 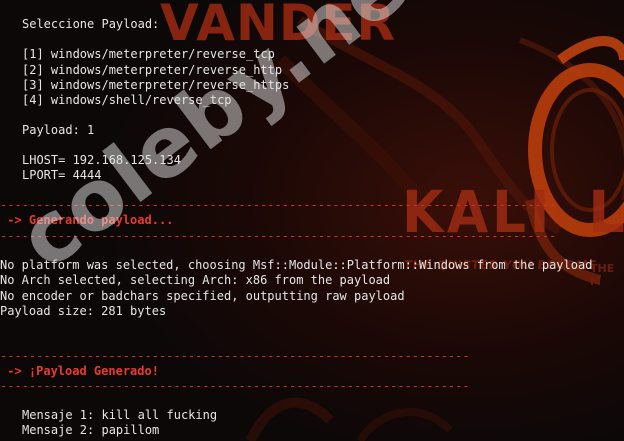 I want to click on message-line-1: Mensaje 1: kill all fucking, so click(x=120, y=415).